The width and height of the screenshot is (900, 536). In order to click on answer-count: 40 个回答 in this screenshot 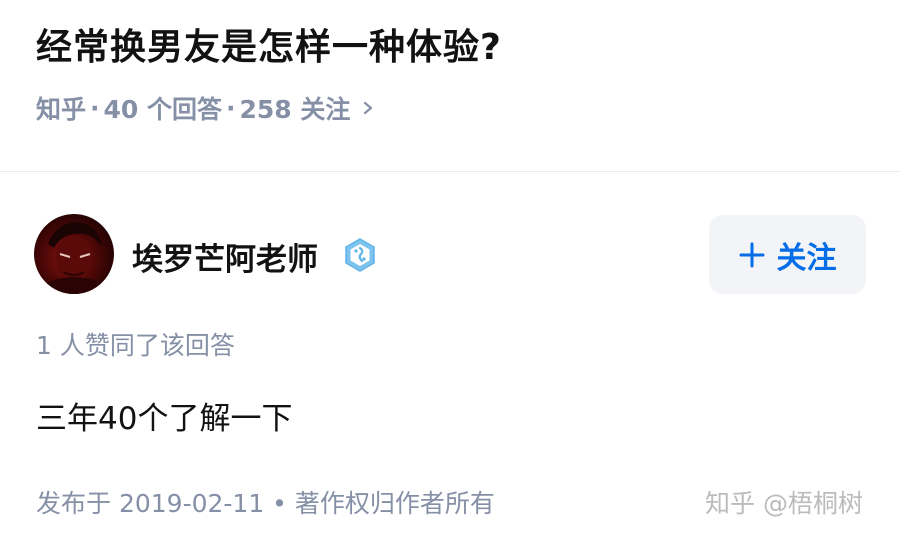, I will do `click(163, 109)`.